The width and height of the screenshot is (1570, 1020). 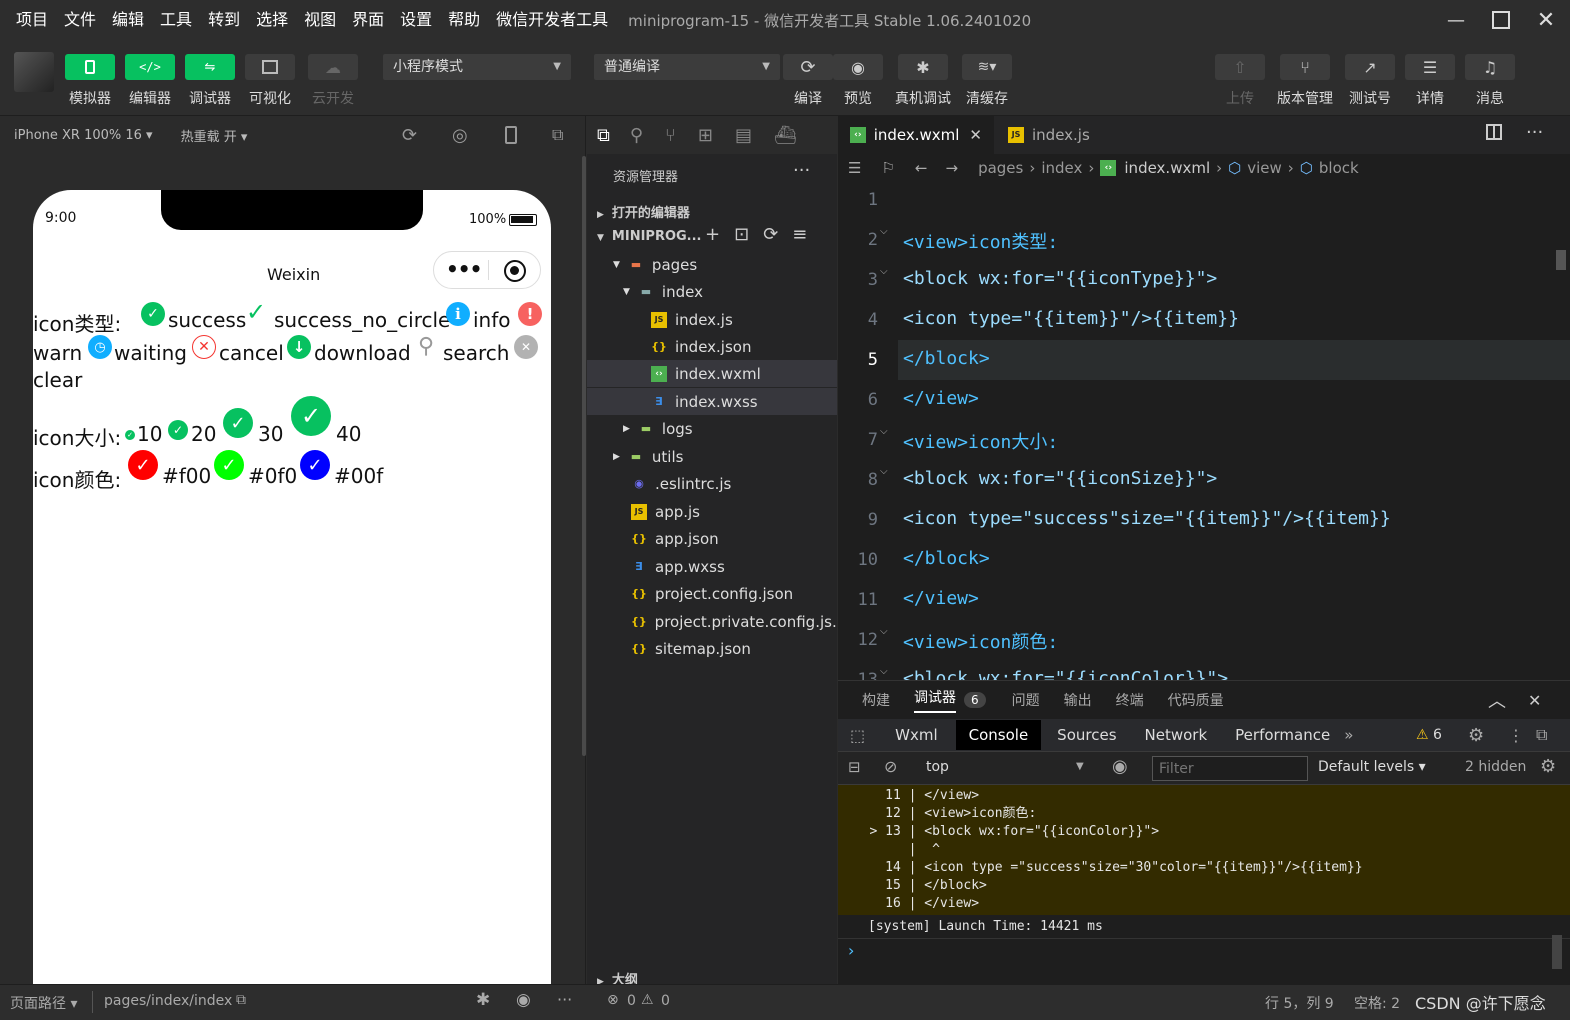 I want to click on maximize-panel-icon: ︿, so click(x=1497, y=700).